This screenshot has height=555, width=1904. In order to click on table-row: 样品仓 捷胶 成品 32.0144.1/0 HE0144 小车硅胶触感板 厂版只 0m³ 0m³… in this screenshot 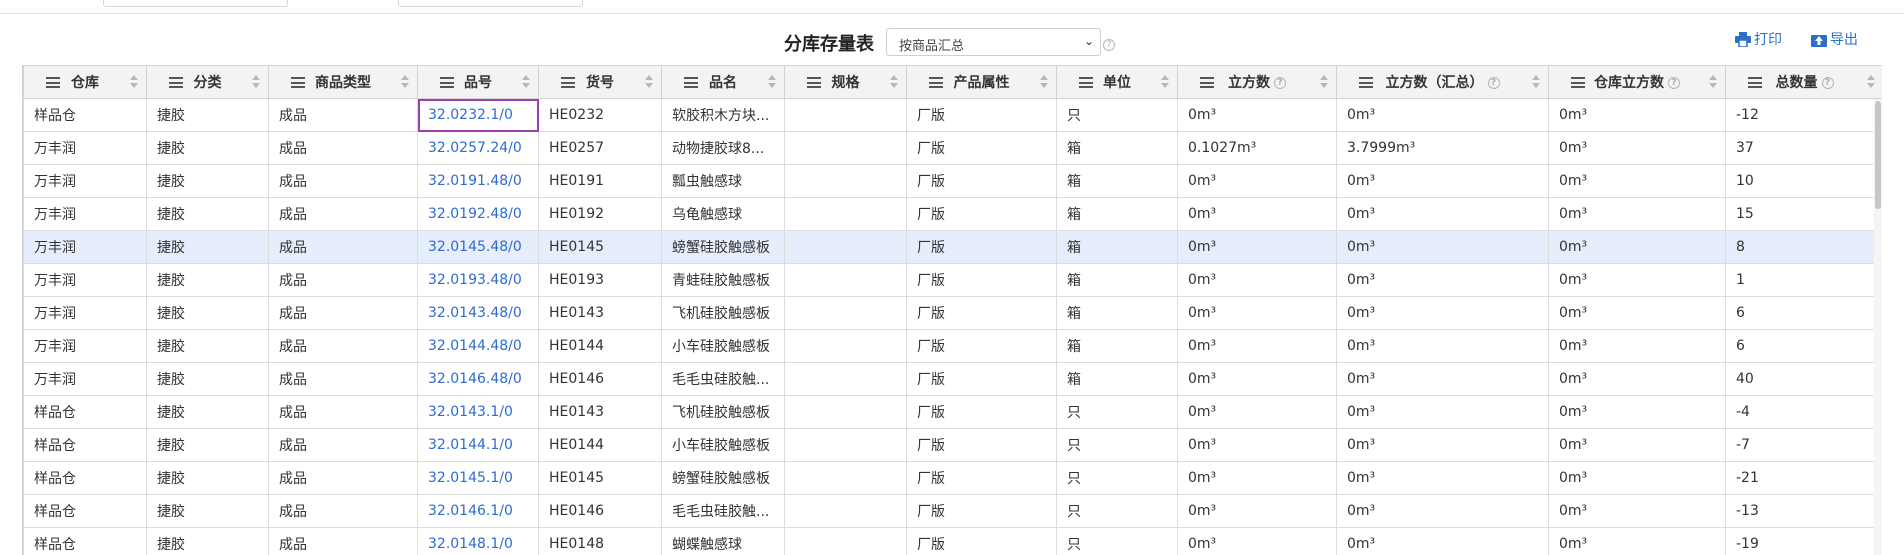, I will do `click(952, 445)`.